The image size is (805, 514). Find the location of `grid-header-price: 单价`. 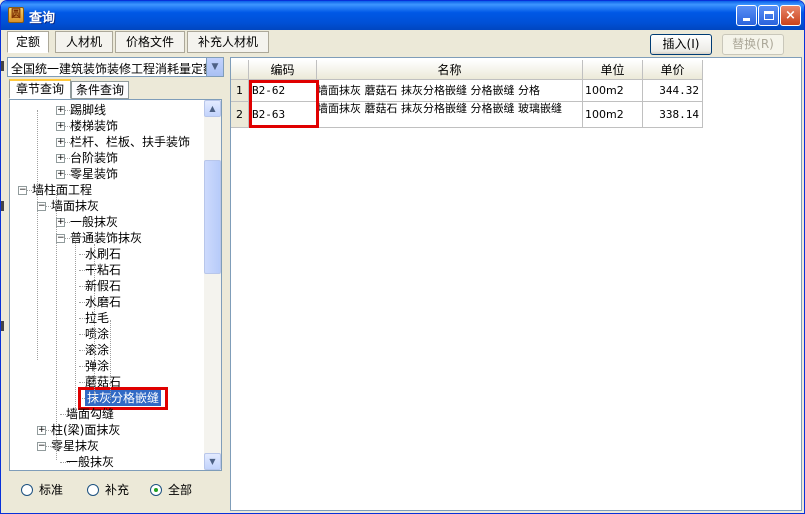

grid-header-price: 单价 is located at coordinates (673, 70).